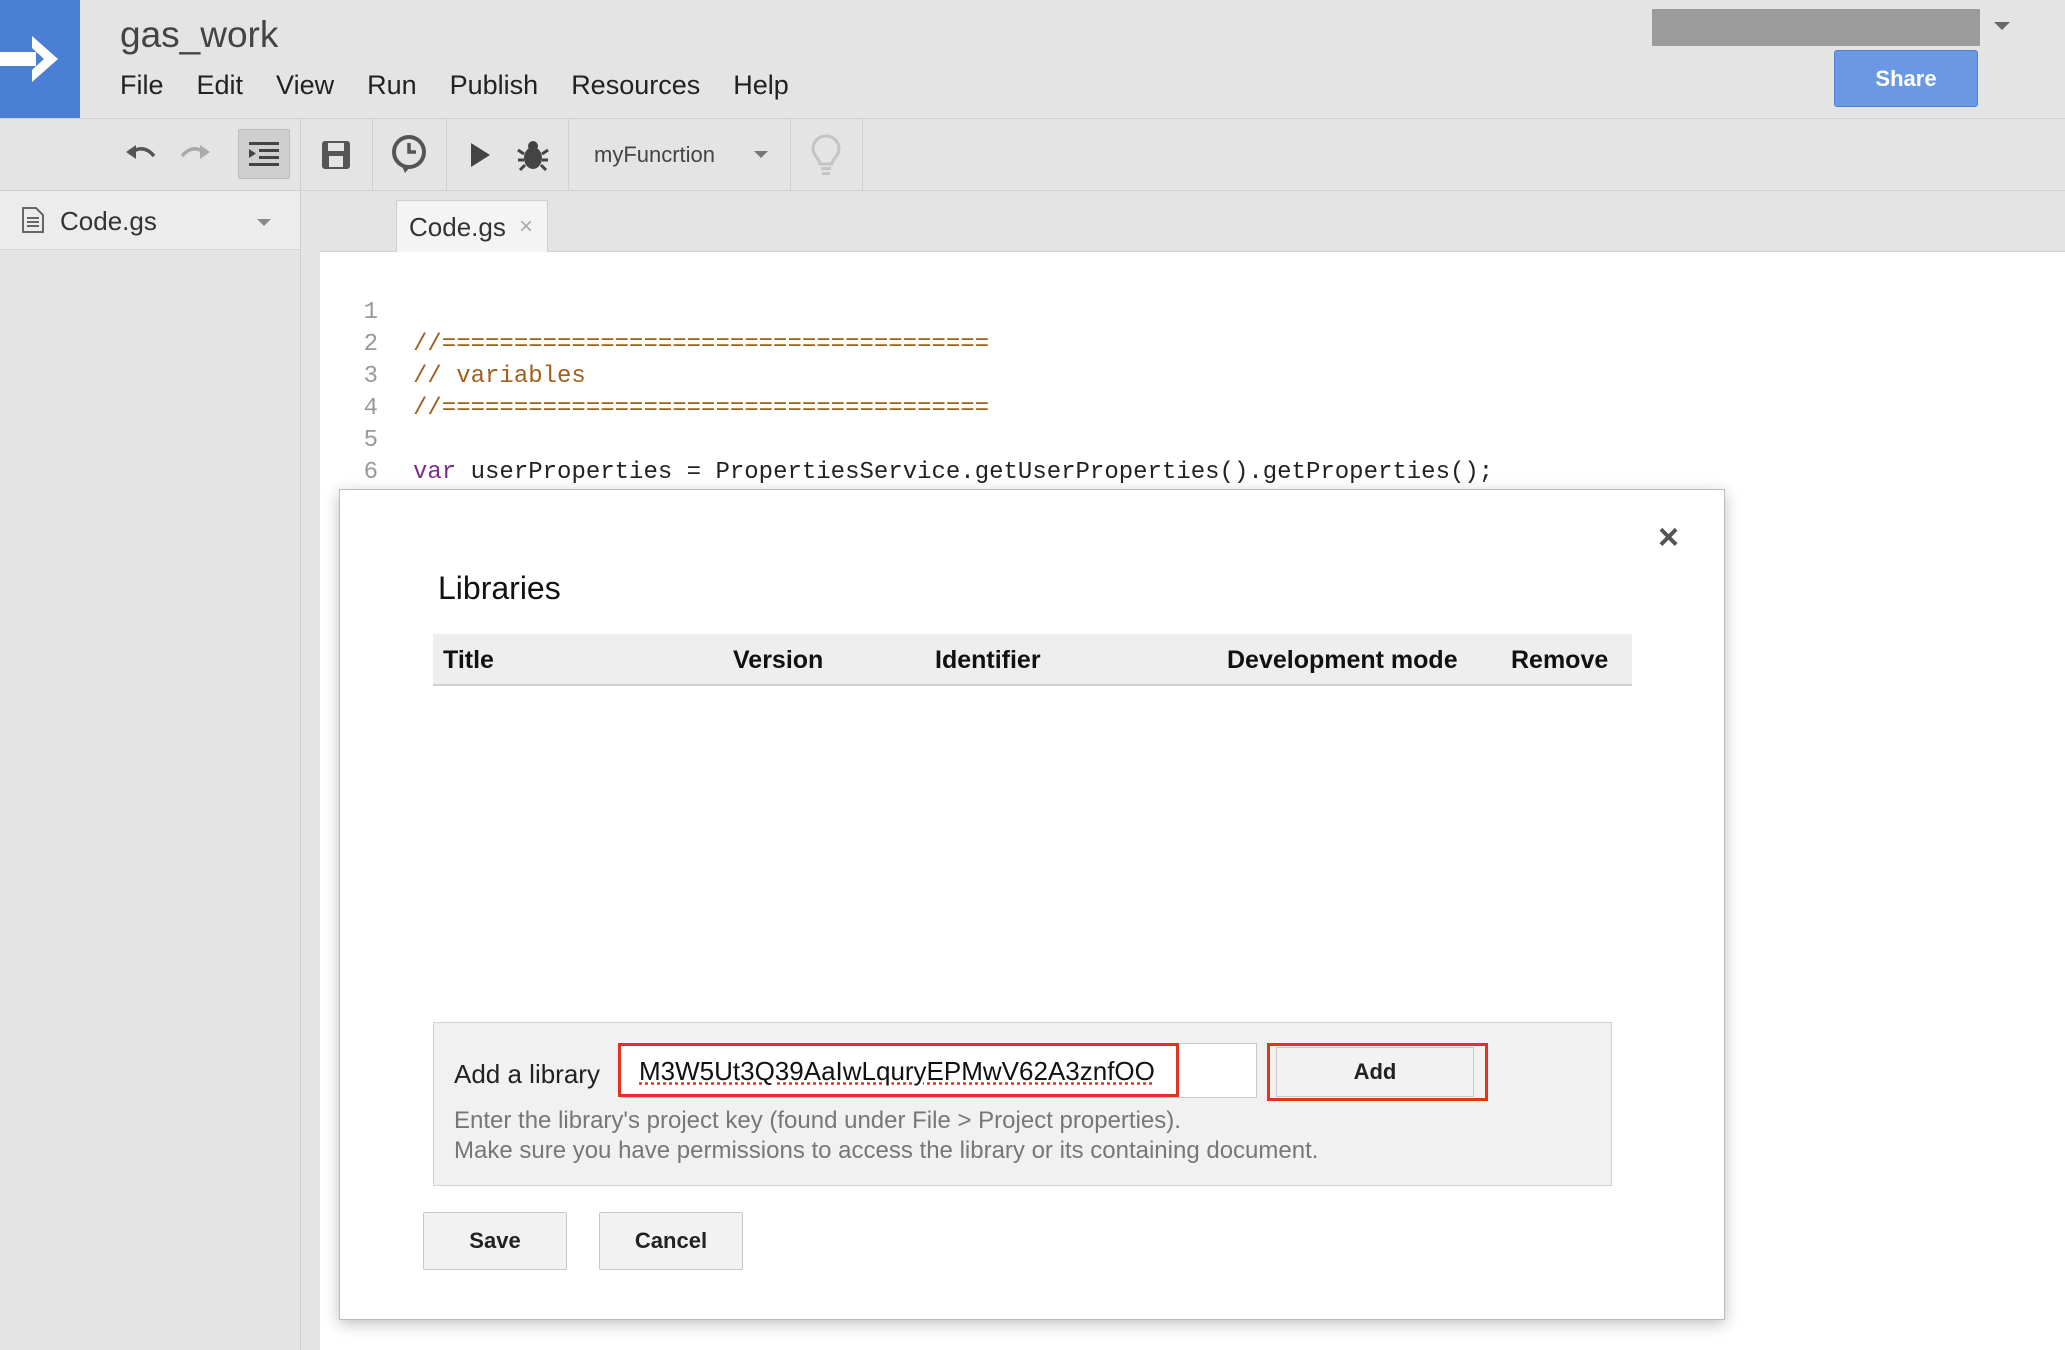  I want to click on file-sidebar: Code.gs, so click(150, 770).